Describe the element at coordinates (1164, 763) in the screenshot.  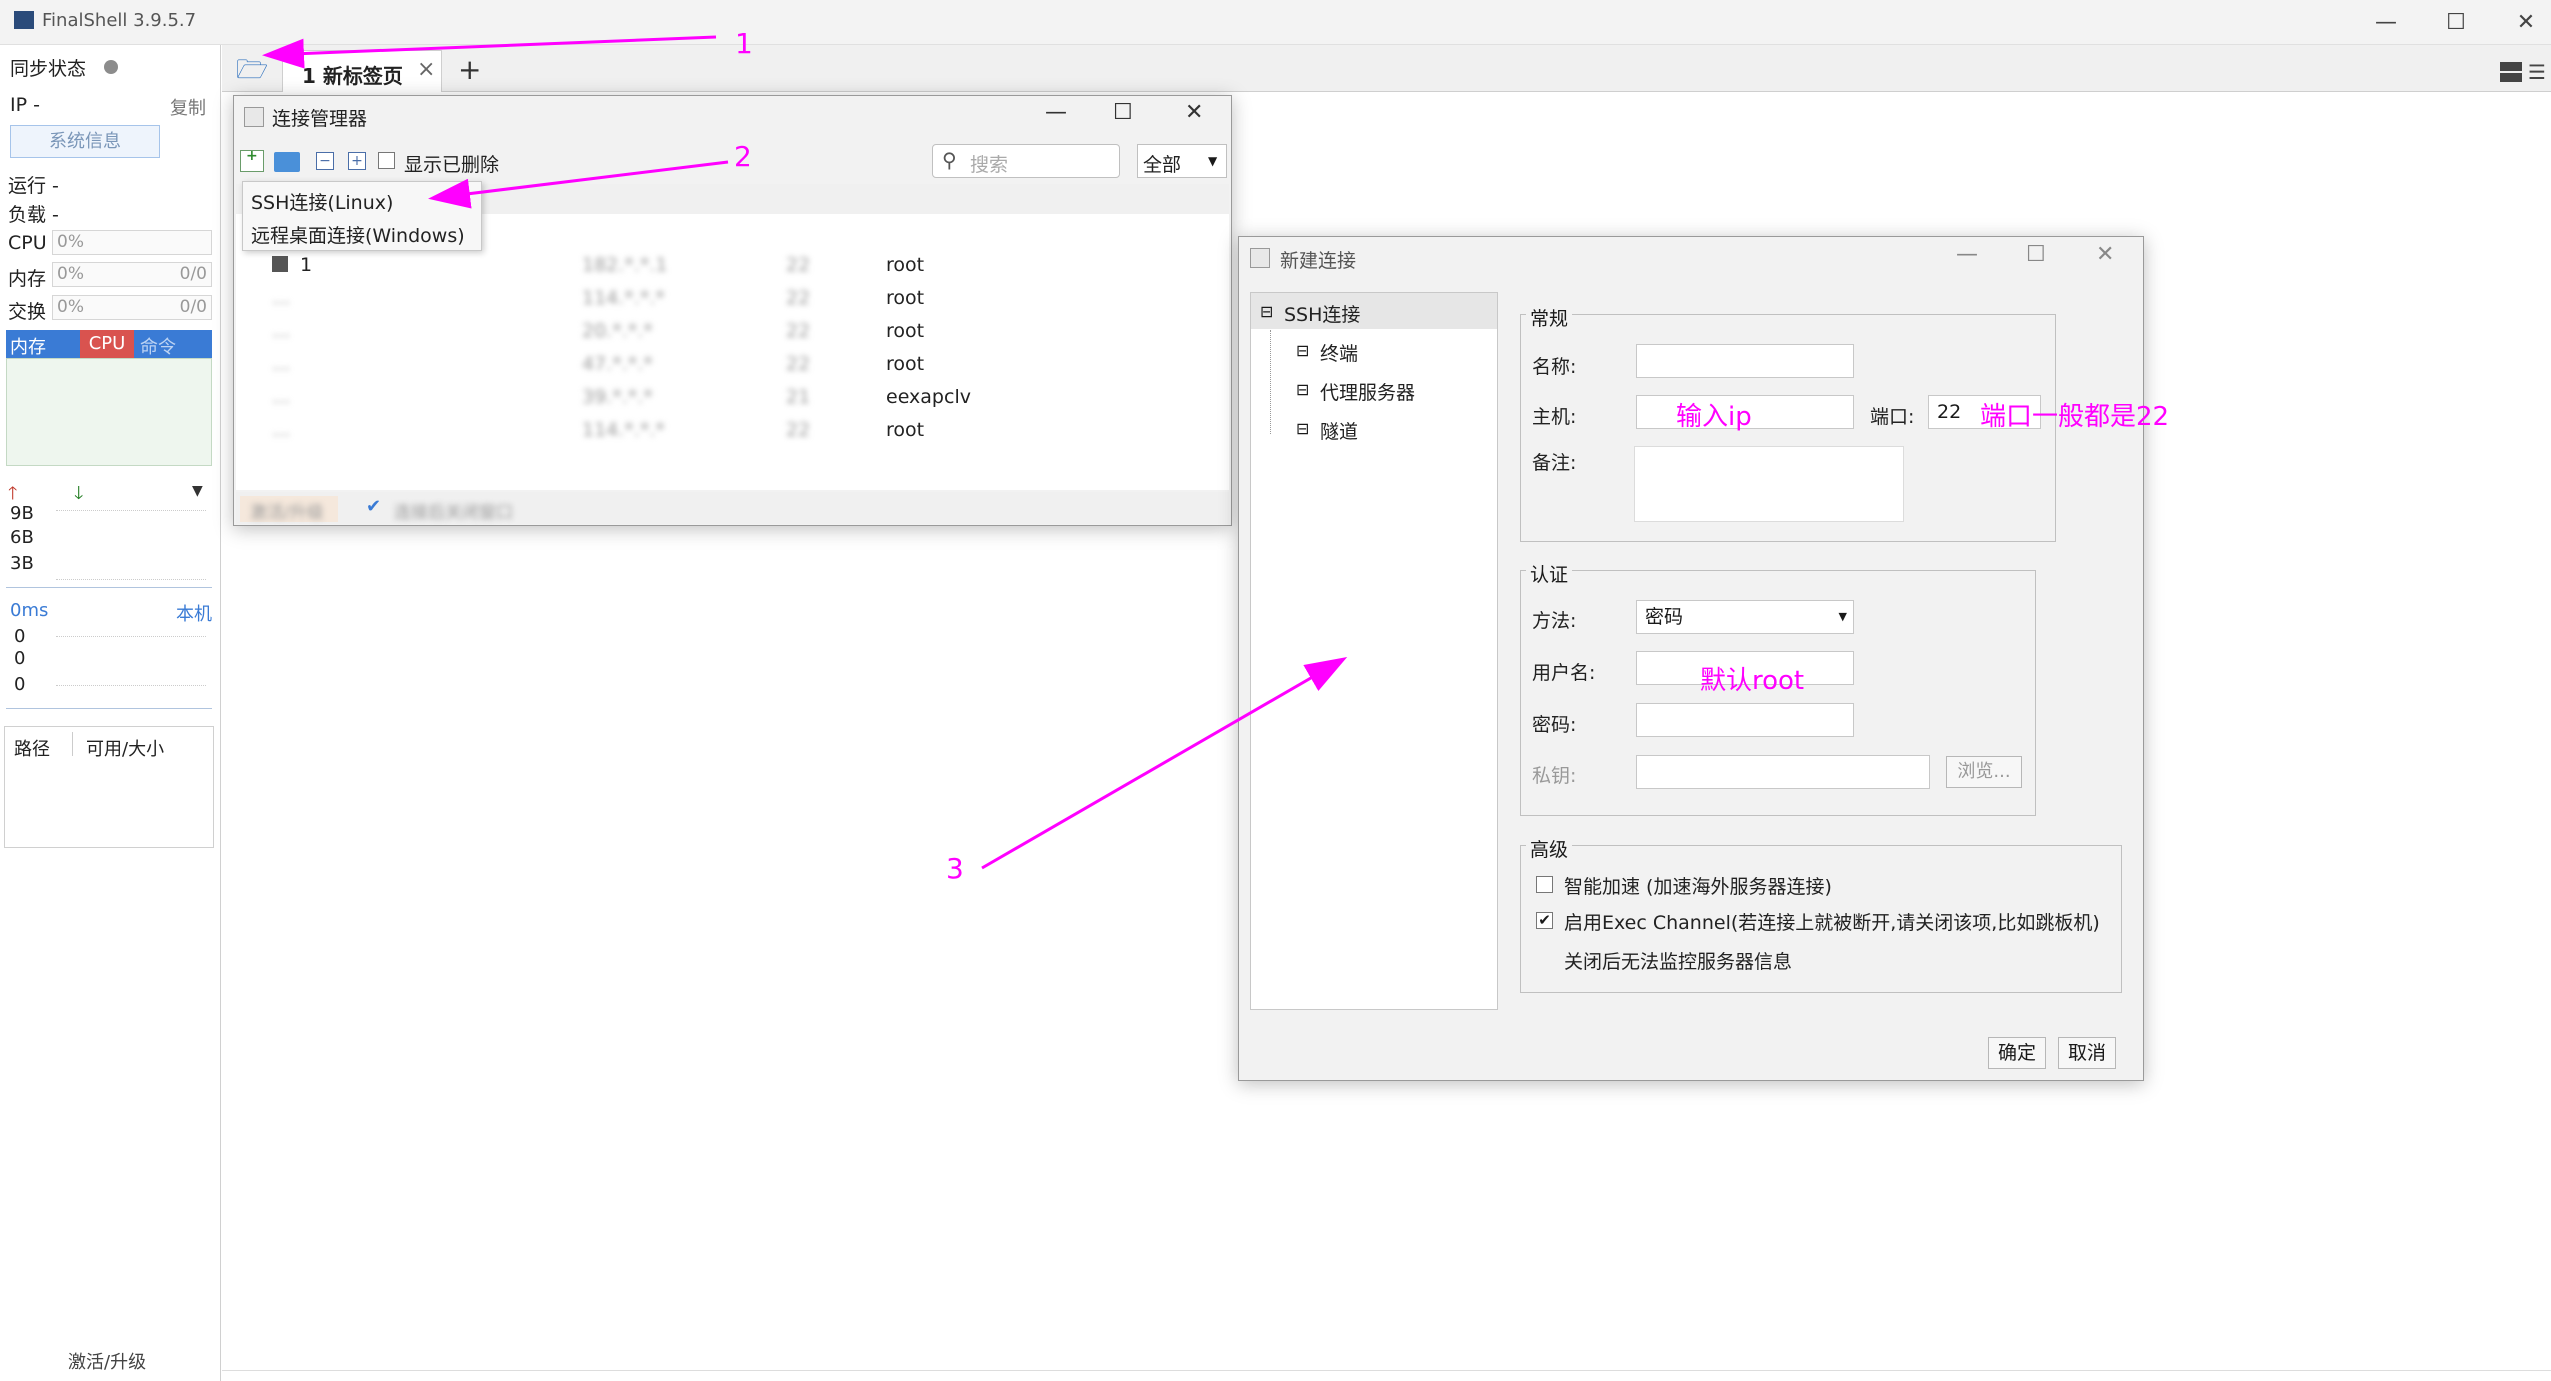
I see `arrow-to-dialog` at that location.